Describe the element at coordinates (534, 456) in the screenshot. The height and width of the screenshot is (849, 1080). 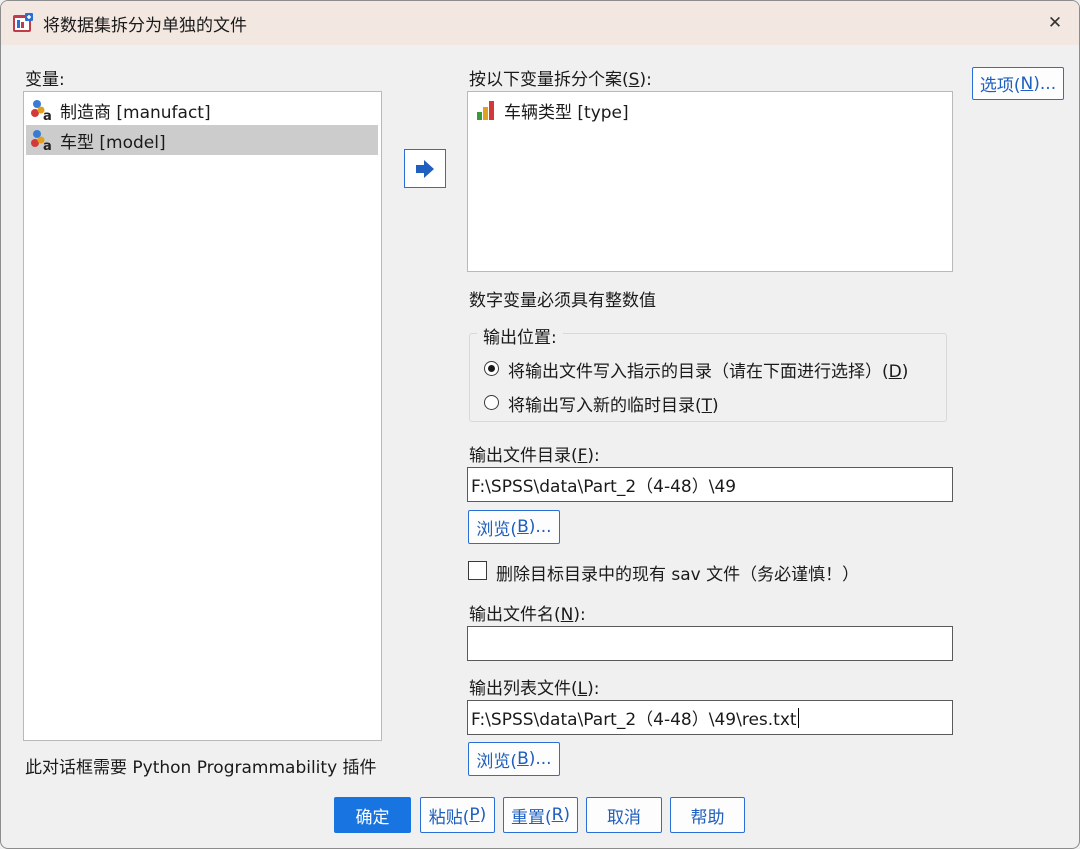
I see `output-dir-label: 输出文件目录(F):` at that location.